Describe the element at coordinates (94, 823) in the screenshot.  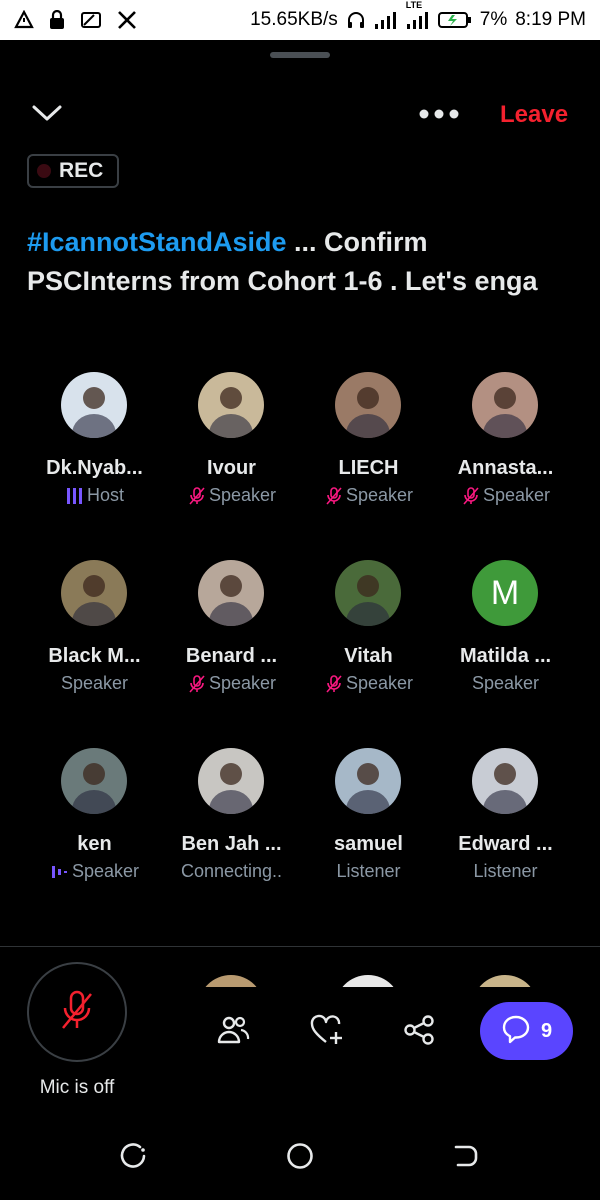
I see `participant-card: ken Speaker` at that location.